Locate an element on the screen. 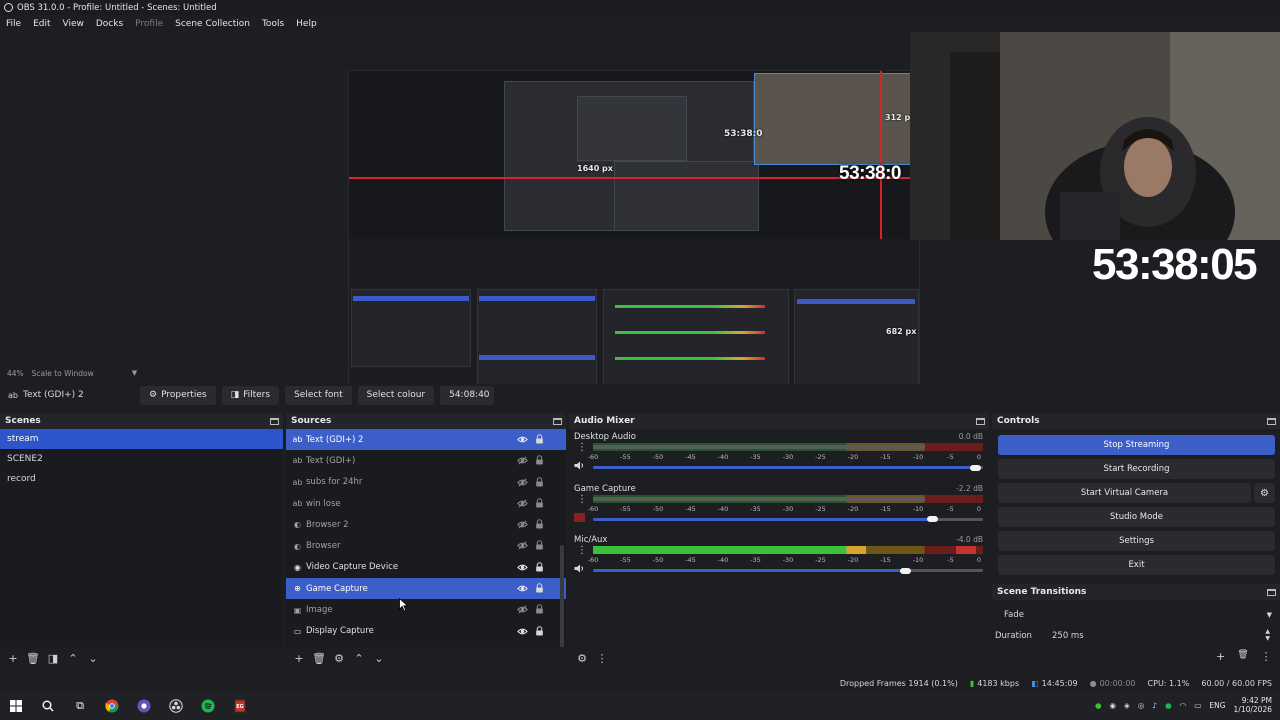 The width and height of the screenshot is (1280, 720). menu-tools: Tools is located at coordinates (273, 24).